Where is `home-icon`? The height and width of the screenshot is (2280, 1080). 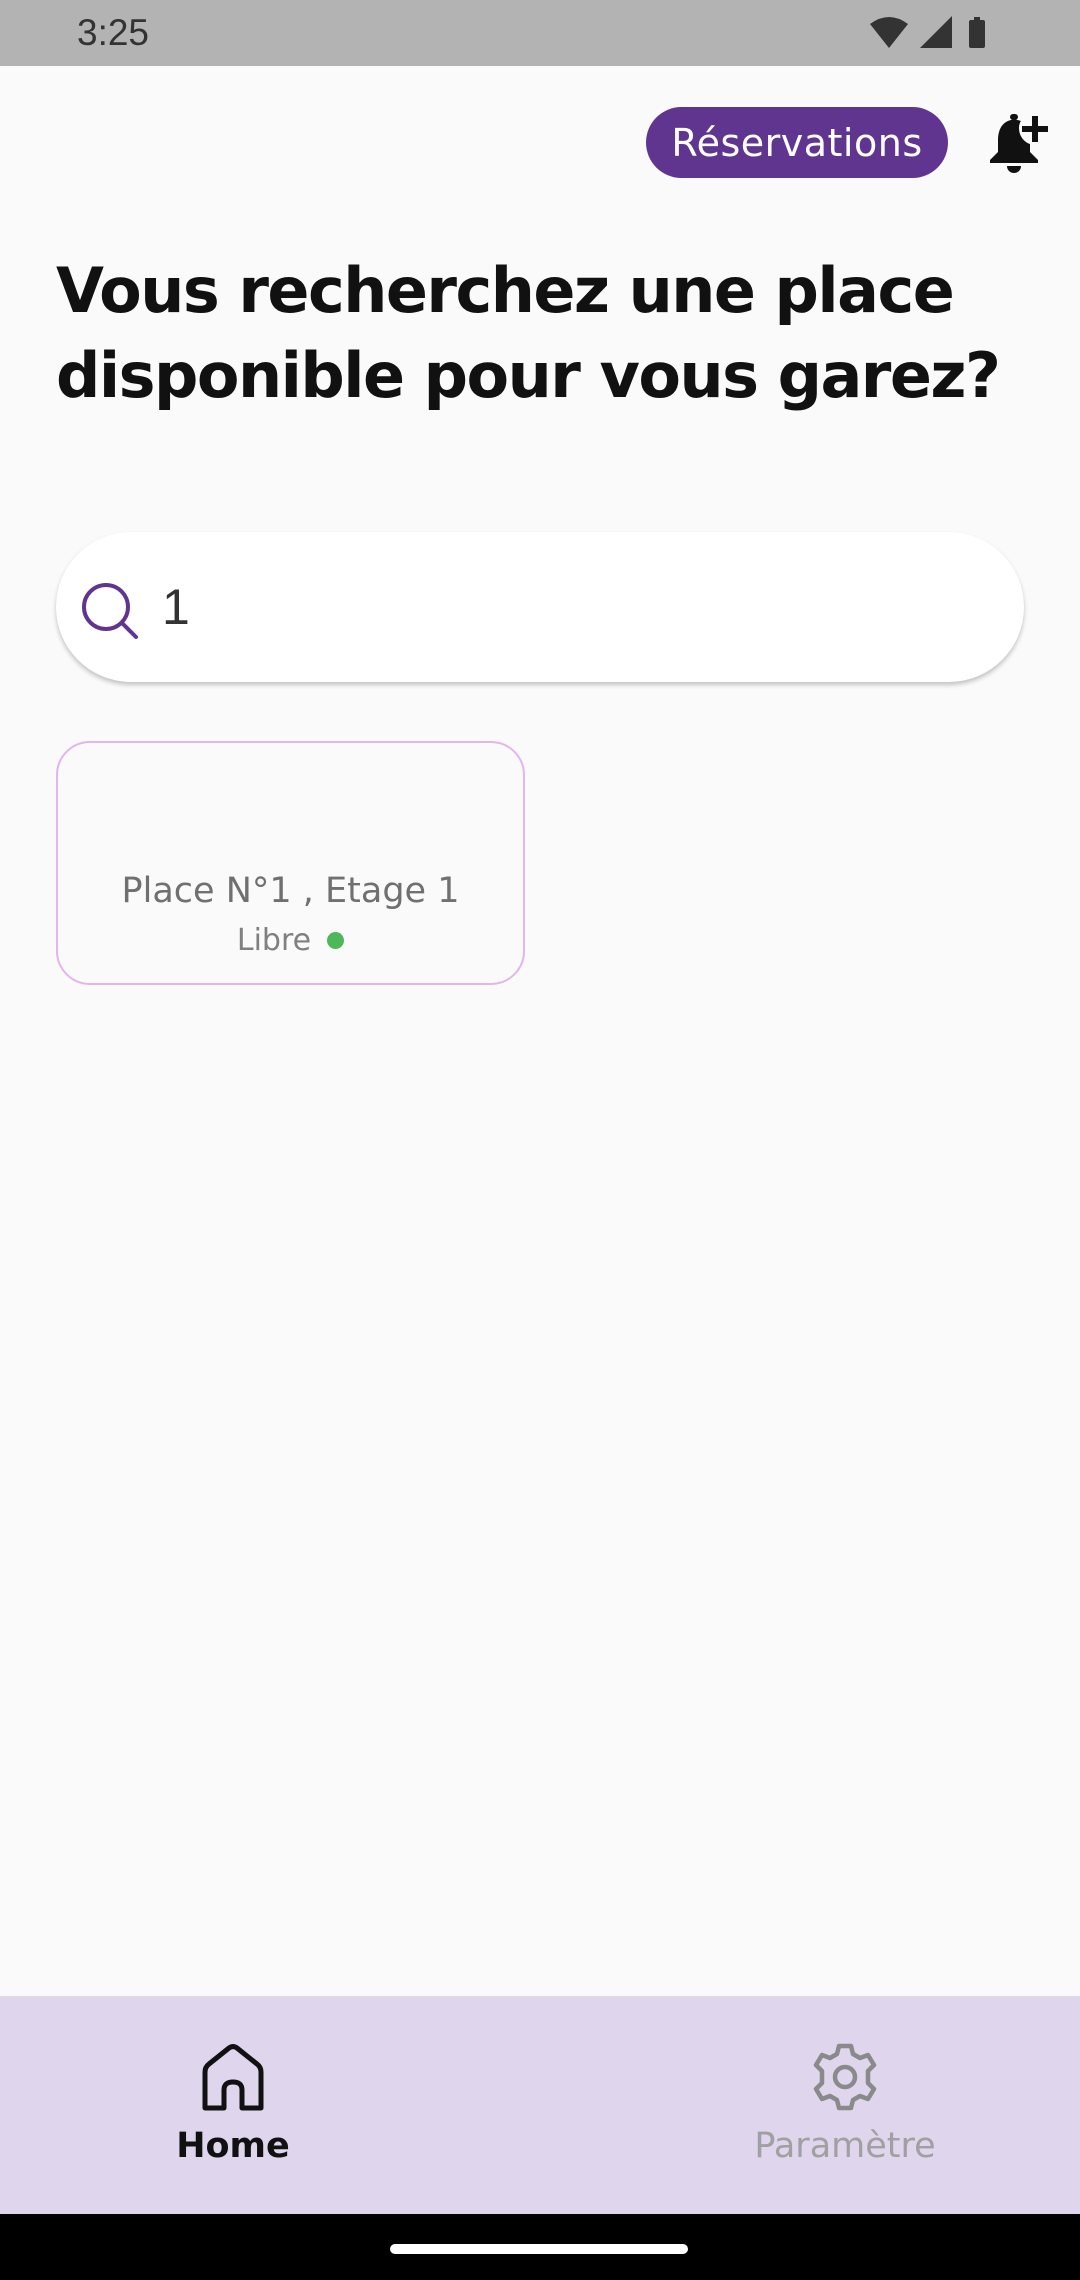
home-icon is located at coordinates (233, 2077).